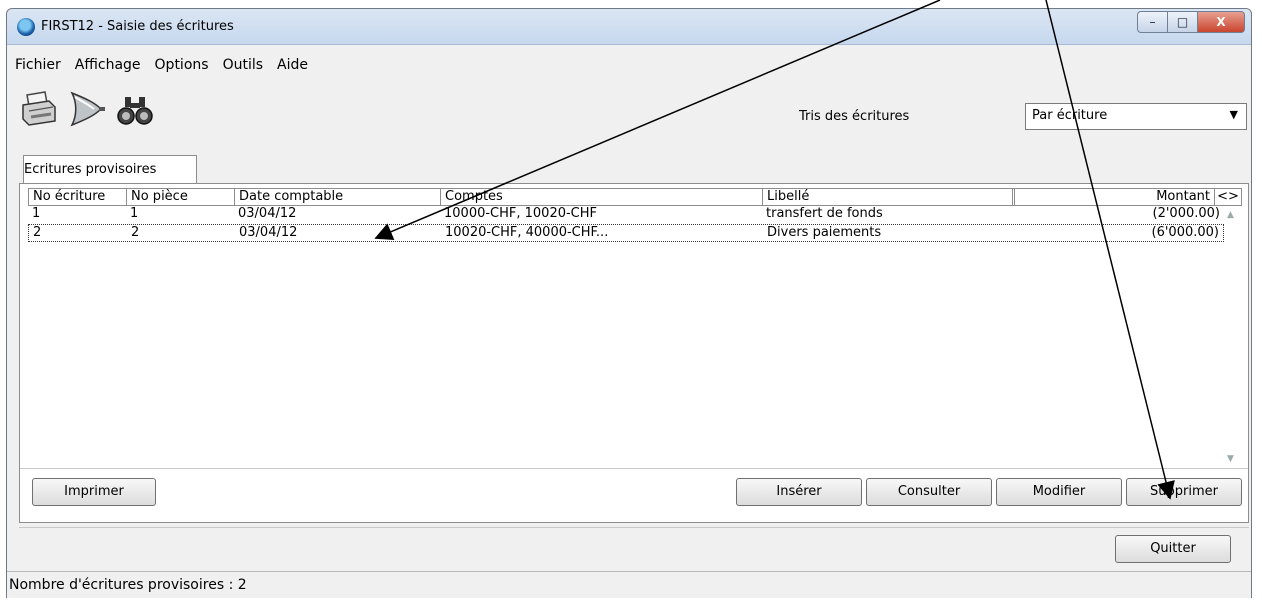 The width and height of the screenshot is (1262, 606). I want to click on quitter-button: Quitter, so click(1173, 549).